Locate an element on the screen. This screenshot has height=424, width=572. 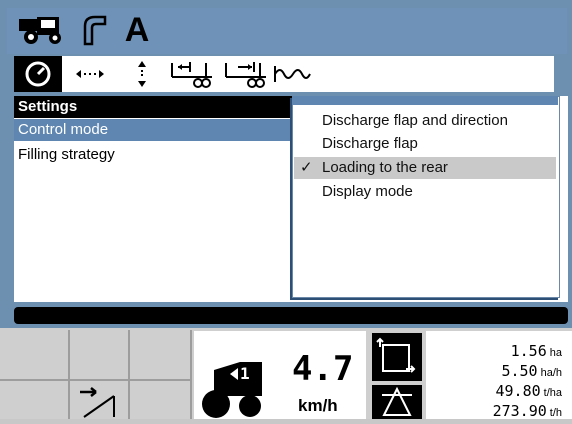
settings-item-filling-strategy: Filling strategy is located at coordinates (154, 155).